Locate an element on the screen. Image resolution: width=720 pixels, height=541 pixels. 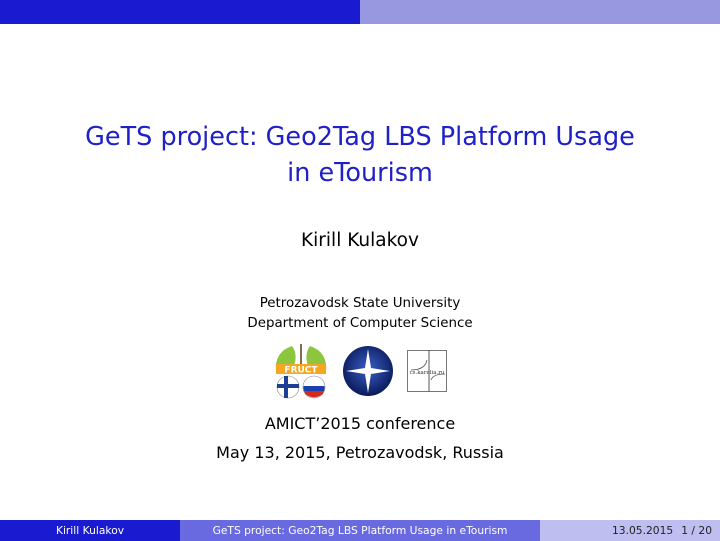
footer-right: 13.05.2015 1 / 20 is located at coordinates (630, 530).